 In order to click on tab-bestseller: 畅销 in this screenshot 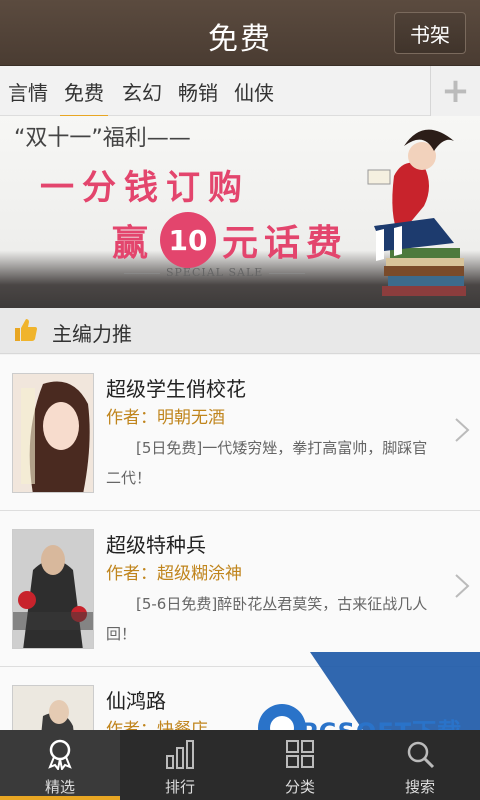, I will do `click(198, 91)`.